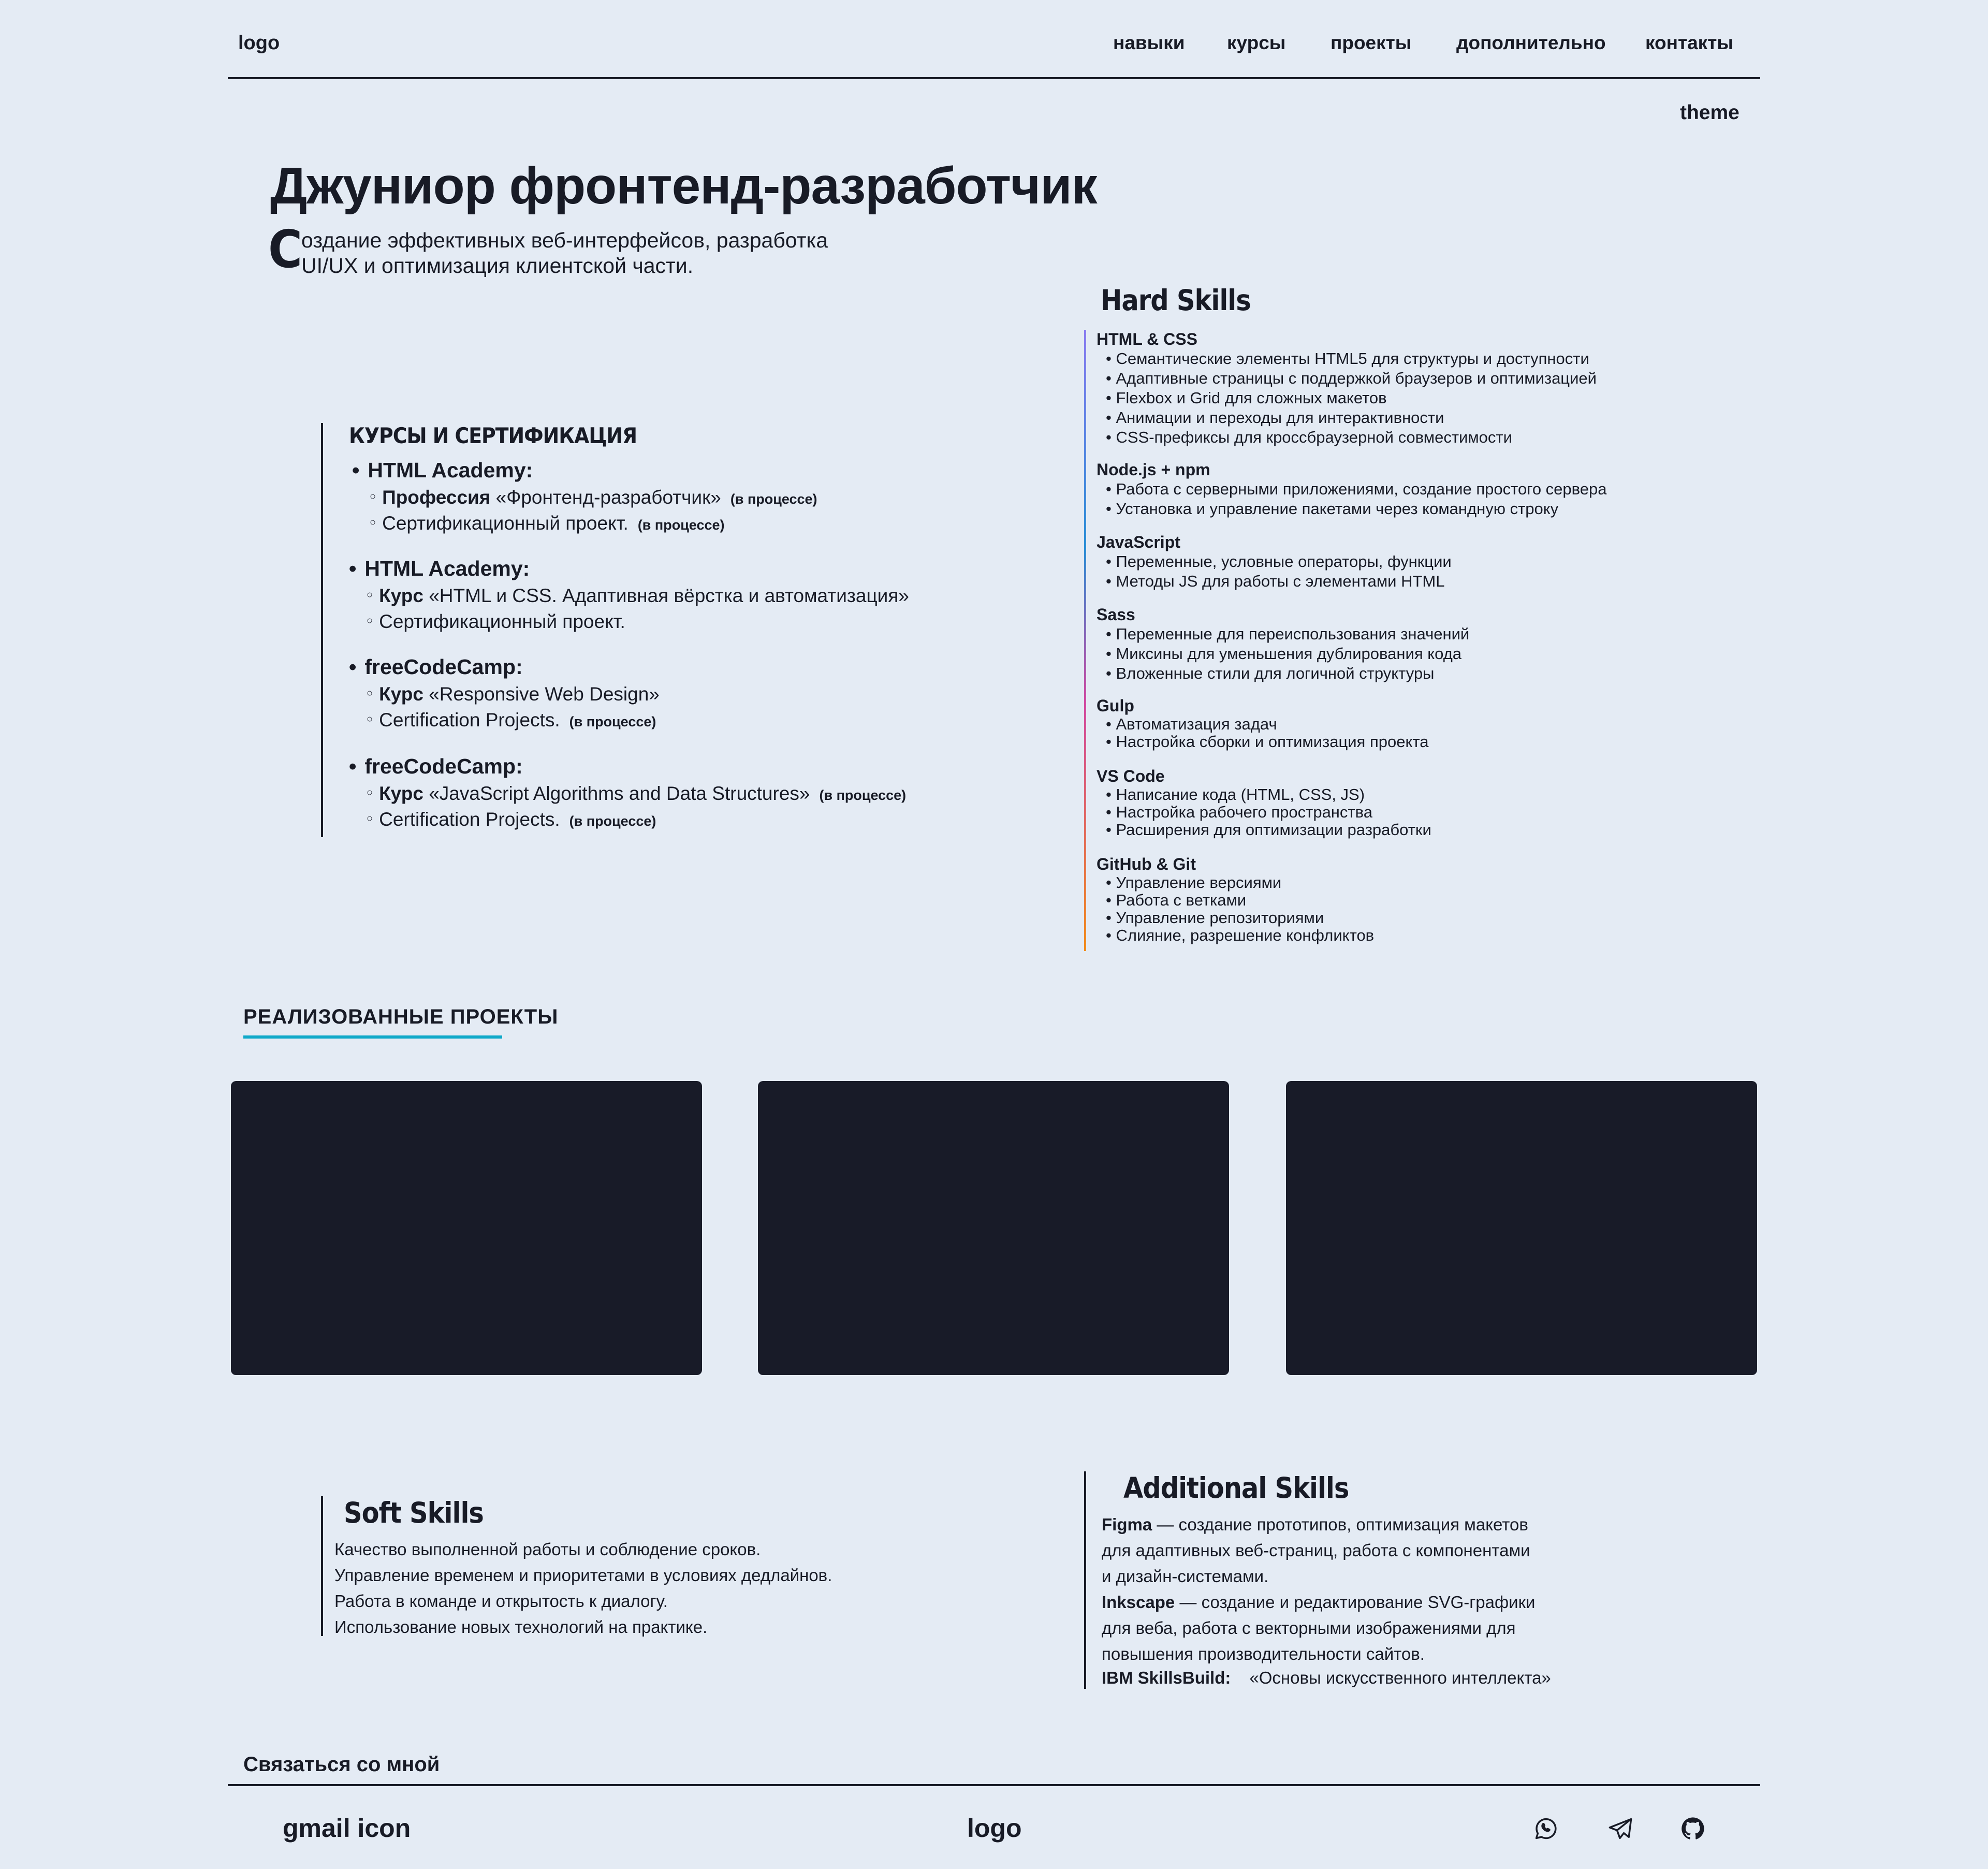 The image size is (1988, 1869). Describe the element at coordinates (638, 622) in the screenshot. I see `course-line: Сертификационный проект.` at that location.